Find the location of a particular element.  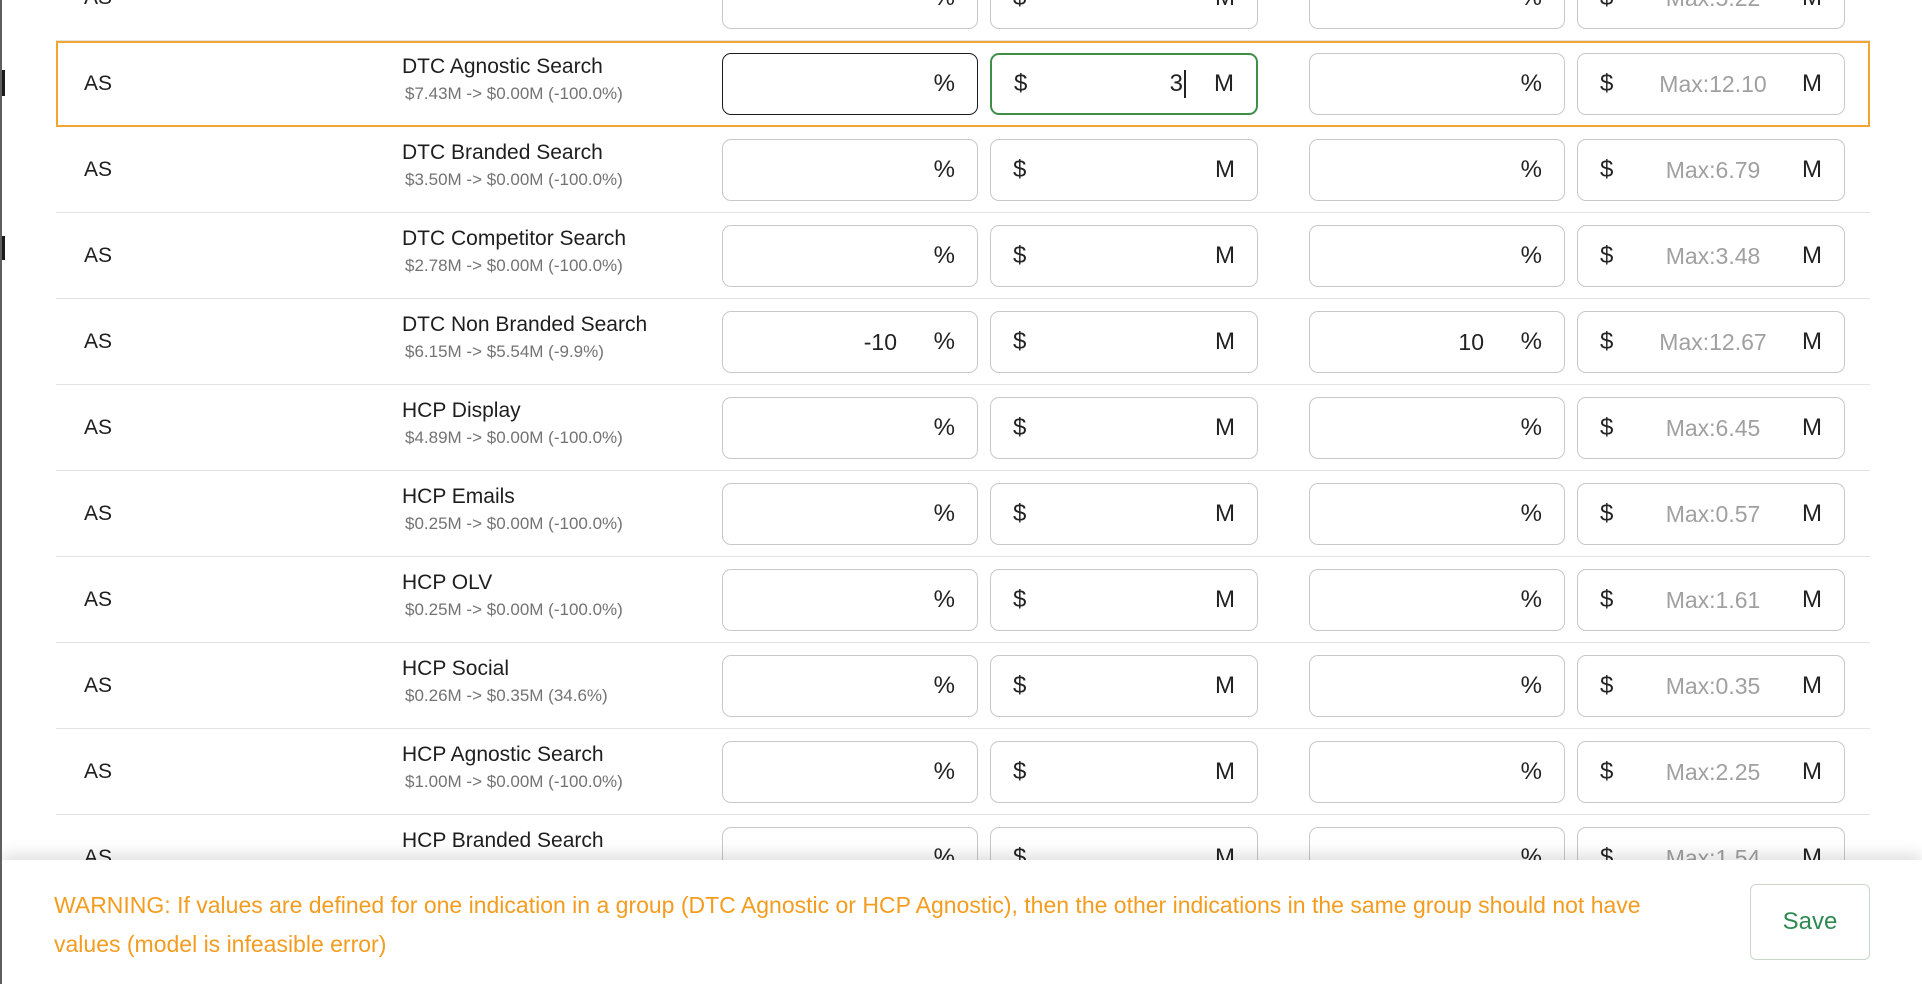

max-spend-placeholder: Max:12.67 is located at coordinates (1713, 341).